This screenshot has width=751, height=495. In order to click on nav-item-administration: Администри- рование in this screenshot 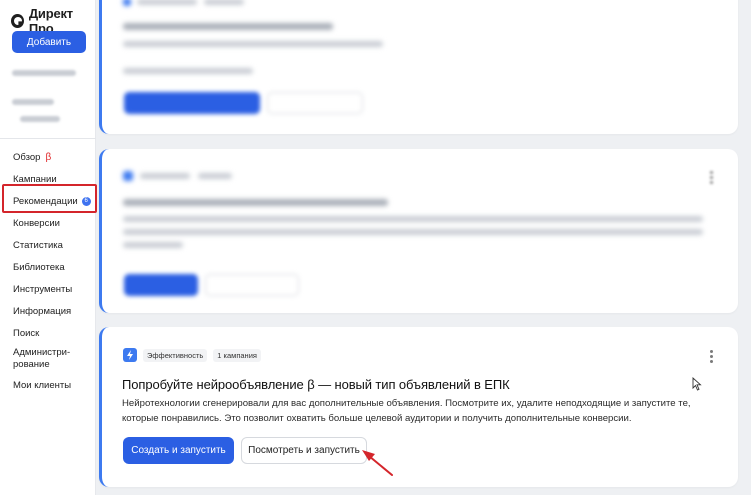, I will do `click(48, 359)`.